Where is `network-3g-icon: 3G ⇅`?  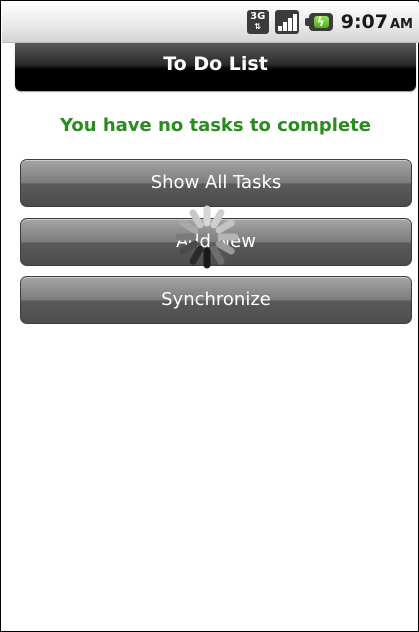
network-3g-icon: 3G ⇅ is located at coordinates (257, 22).